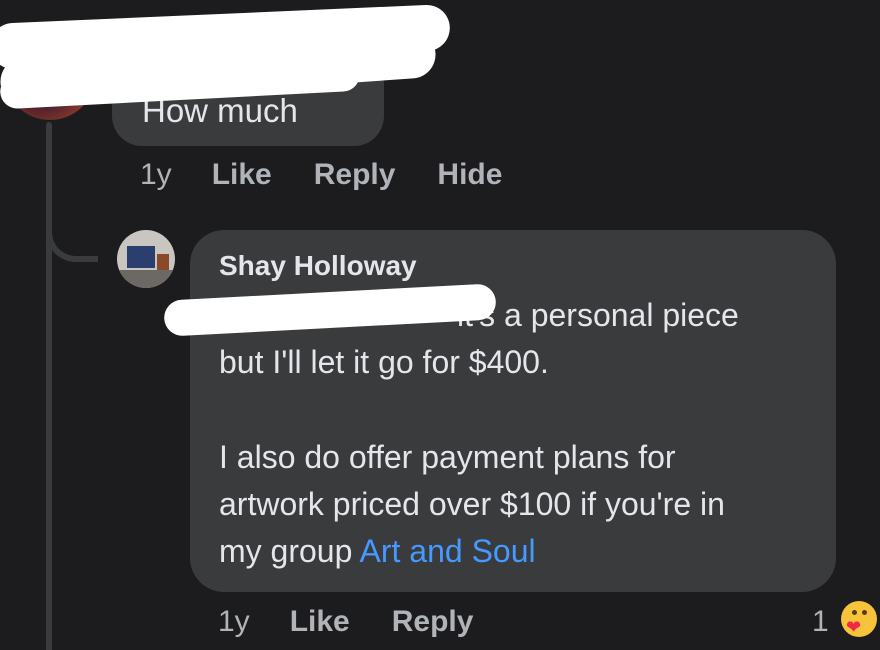  I want to click on group-link: Art and Soul, so click(448, 551).